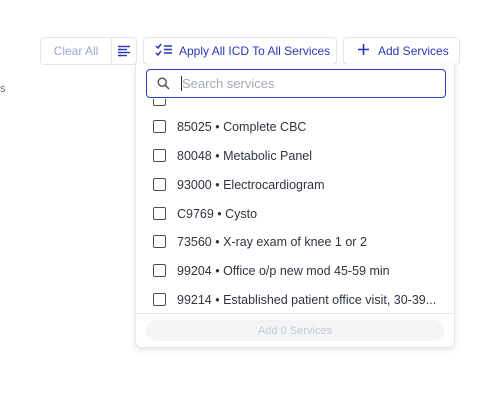  I want to click on magnifier-icon, so click(163, 83).